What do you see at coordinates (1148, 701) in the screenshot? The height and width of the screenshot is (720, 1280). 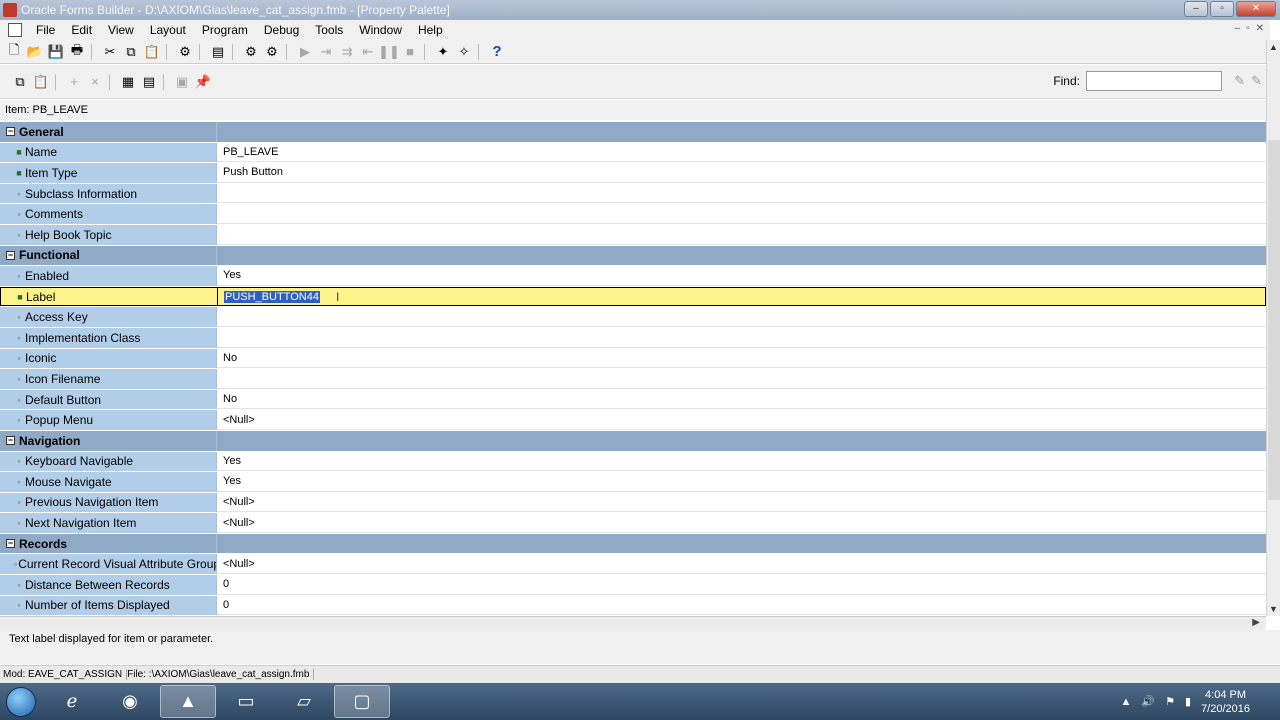 I see `volume-icon: 🔊` at bounding box center [1148, 701].